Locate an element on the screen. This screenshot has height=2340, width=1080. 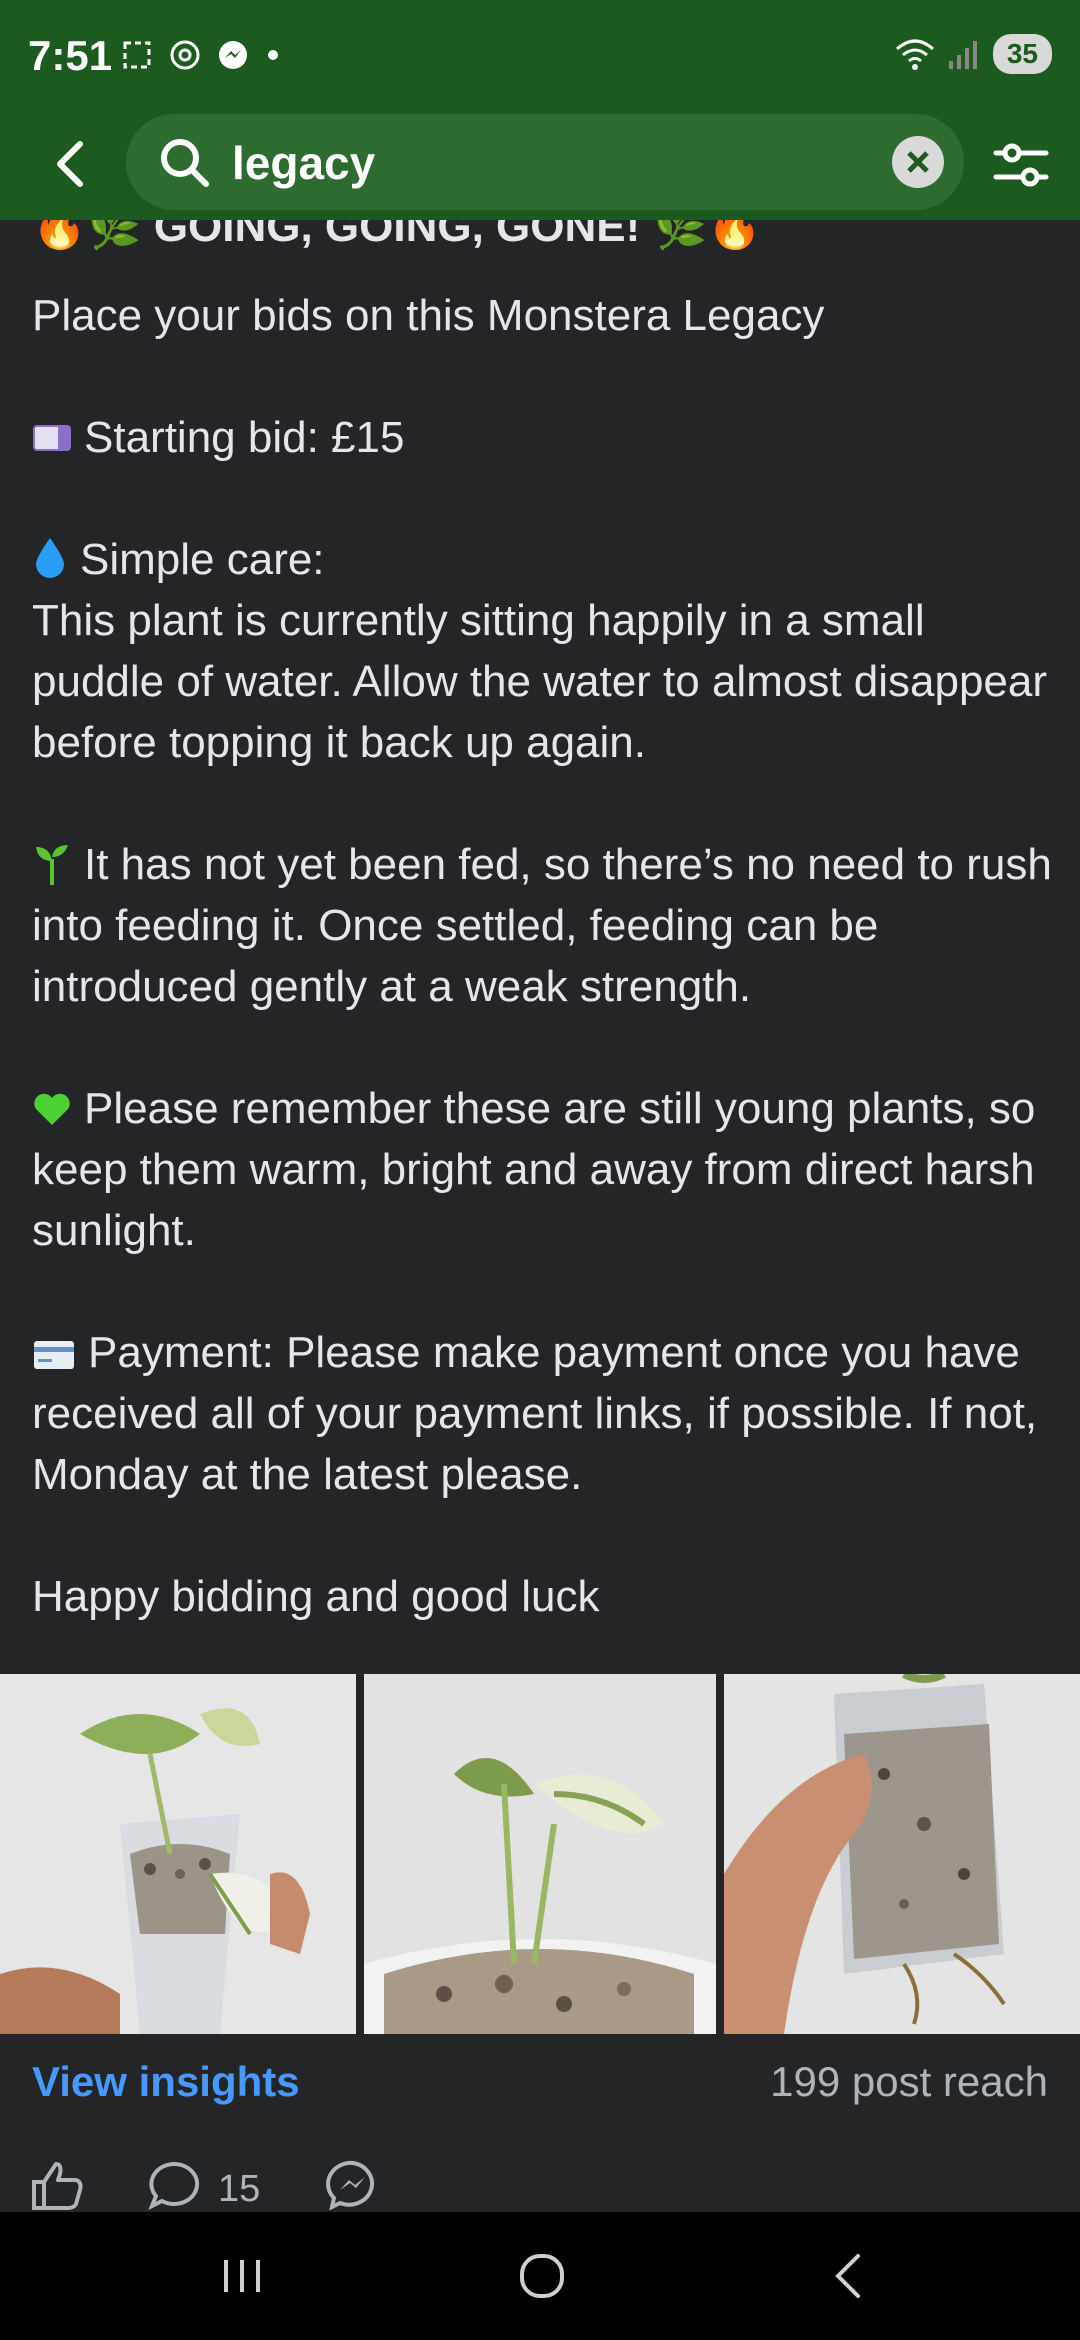
green-heart-icon is located at coordinates (52, 1109).